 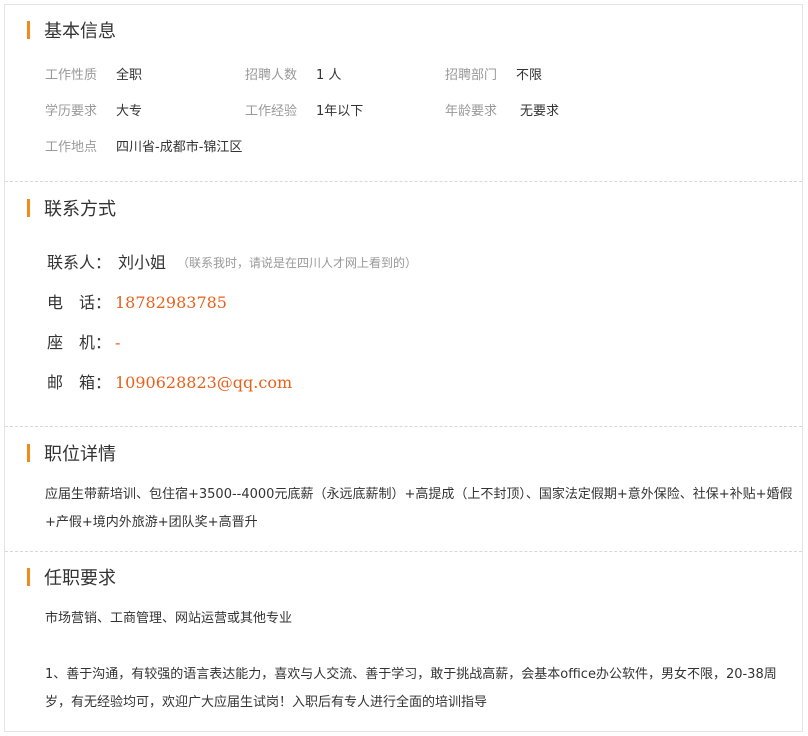 I want to click on education-field: 学历要求 大专, so click(x=93, y=112).